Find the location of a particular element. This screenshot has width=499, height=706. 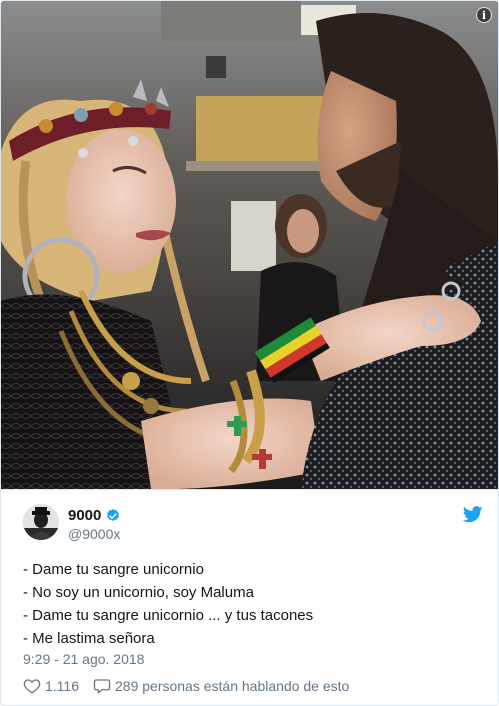

speech-bubble-icon is located at coordinates (102, 686).